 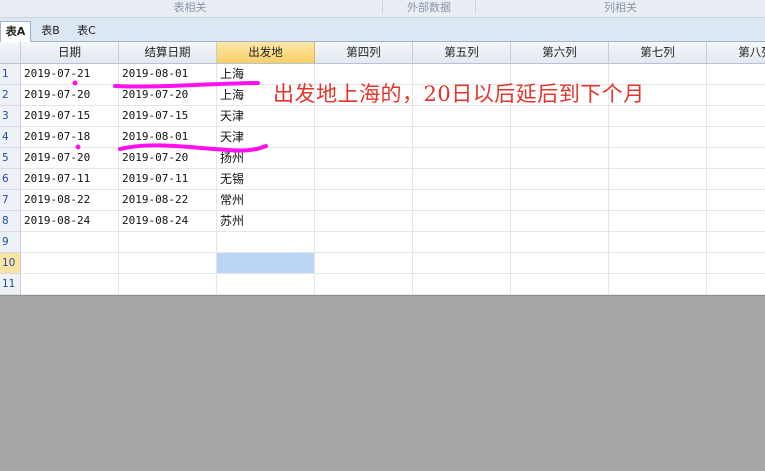 I want to click on row-number: 8, so click(x=10, y=221).